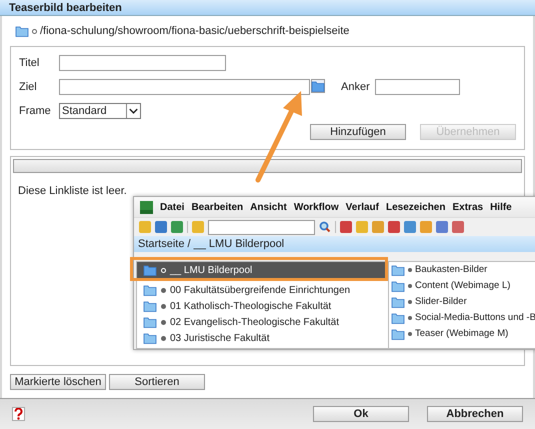  What do you see at coordinates (316, 207) in the screenshot?
I see `menu-item: Workflow` at bounding box center [316, 207].